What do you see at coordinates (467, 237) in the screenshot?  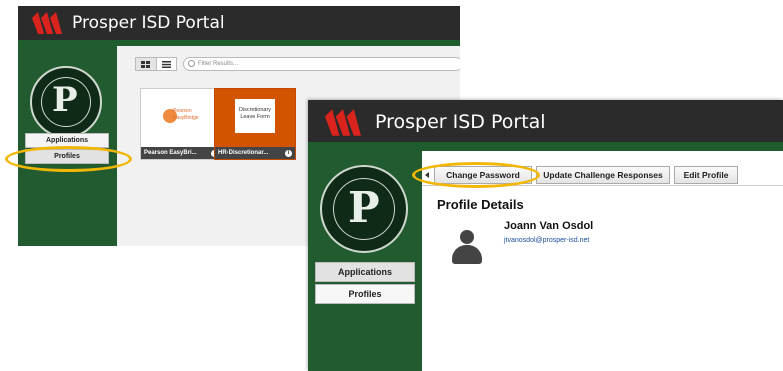 I see `avatar-head` at bounding box center [467, 237].